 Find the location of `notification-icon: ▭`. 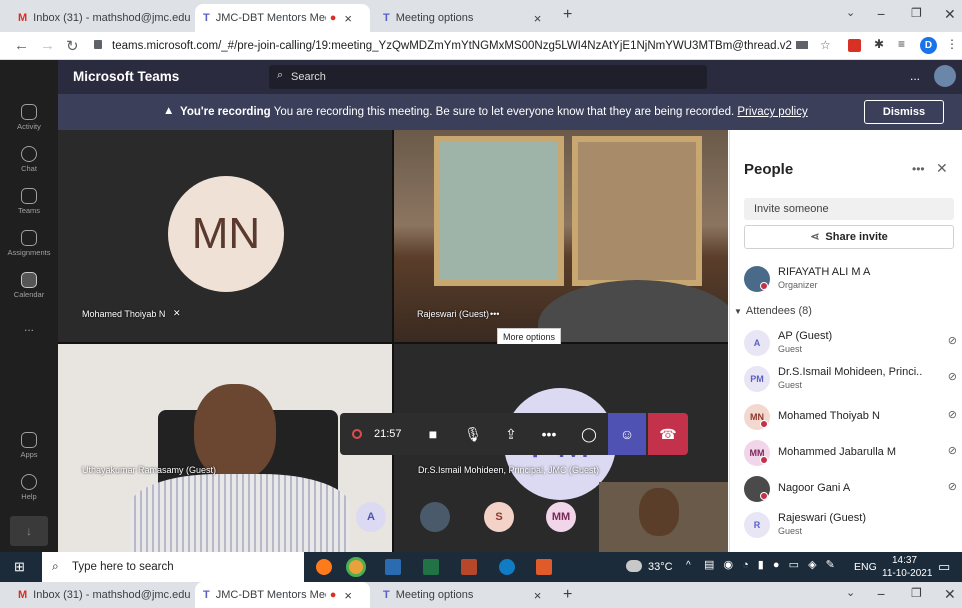

notification-icon: ▭ is located at coordinates (944, 567).